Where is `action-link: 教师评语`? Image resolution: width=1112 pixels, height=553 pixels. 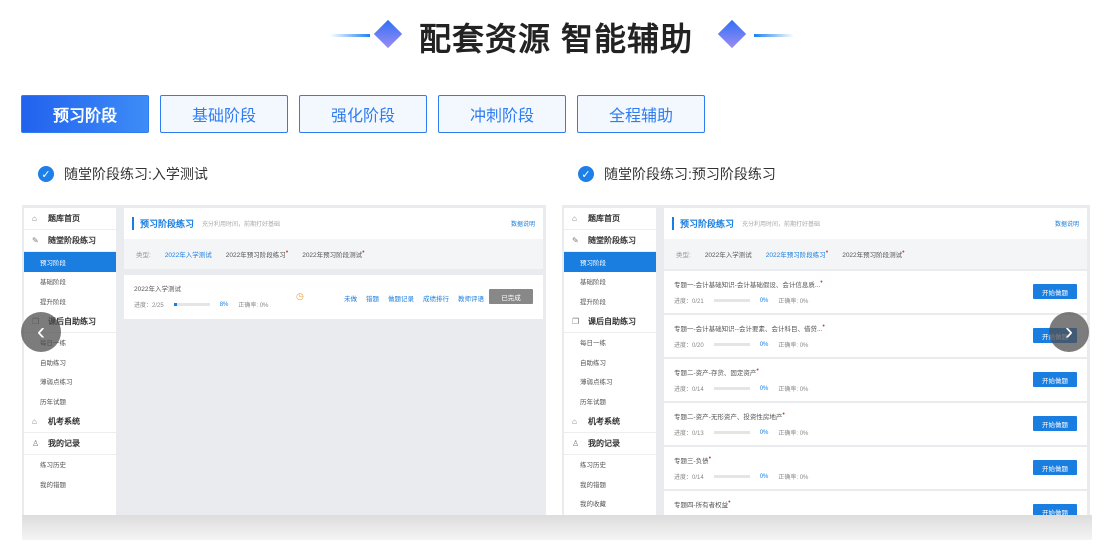
action-link: 教师评语 is located at coordinates (471, 298).